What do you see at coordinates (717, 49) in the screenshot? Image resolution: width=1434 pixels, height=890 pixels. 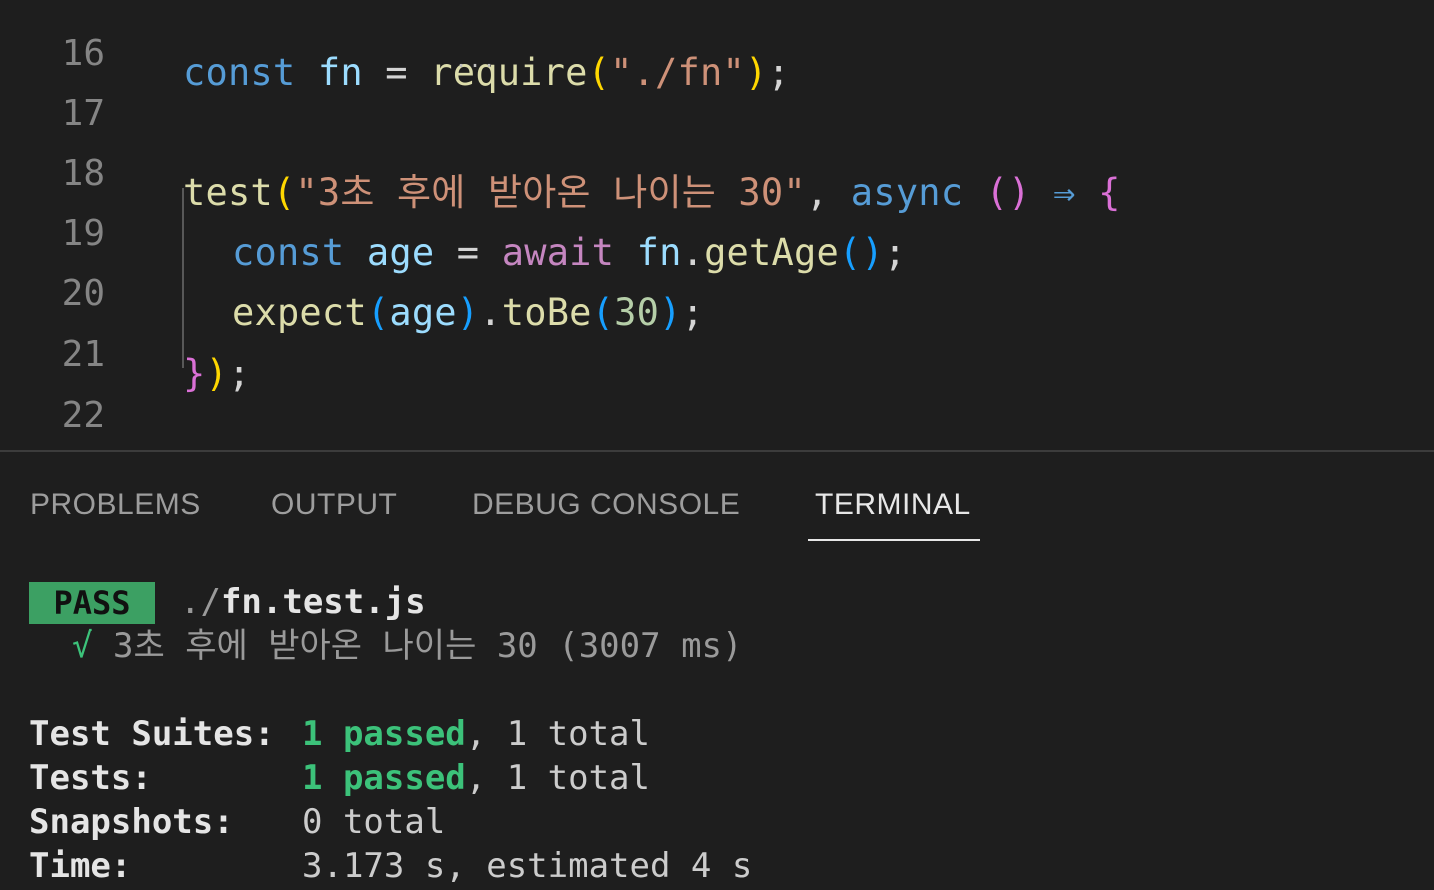 I see `code-line-16: 16 const fn = require("./fn");` at bounding box center [717, 49].